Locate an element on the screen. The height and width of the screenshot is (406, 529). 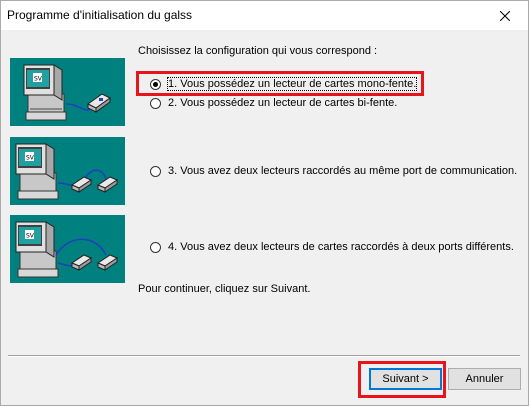
illustration-two-readers-different-ports: SV is located at coordinates (67, 249).